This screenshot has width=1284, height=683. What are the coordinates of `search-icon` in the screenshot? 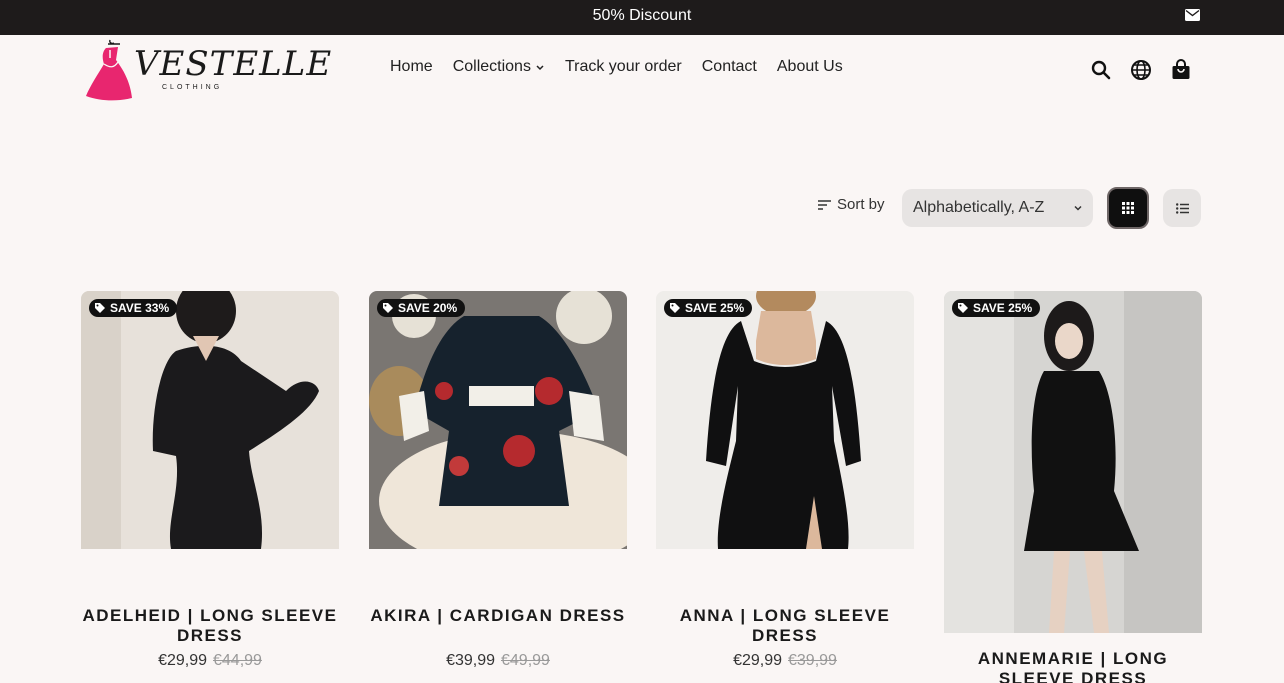 It's located at (1101, 70).